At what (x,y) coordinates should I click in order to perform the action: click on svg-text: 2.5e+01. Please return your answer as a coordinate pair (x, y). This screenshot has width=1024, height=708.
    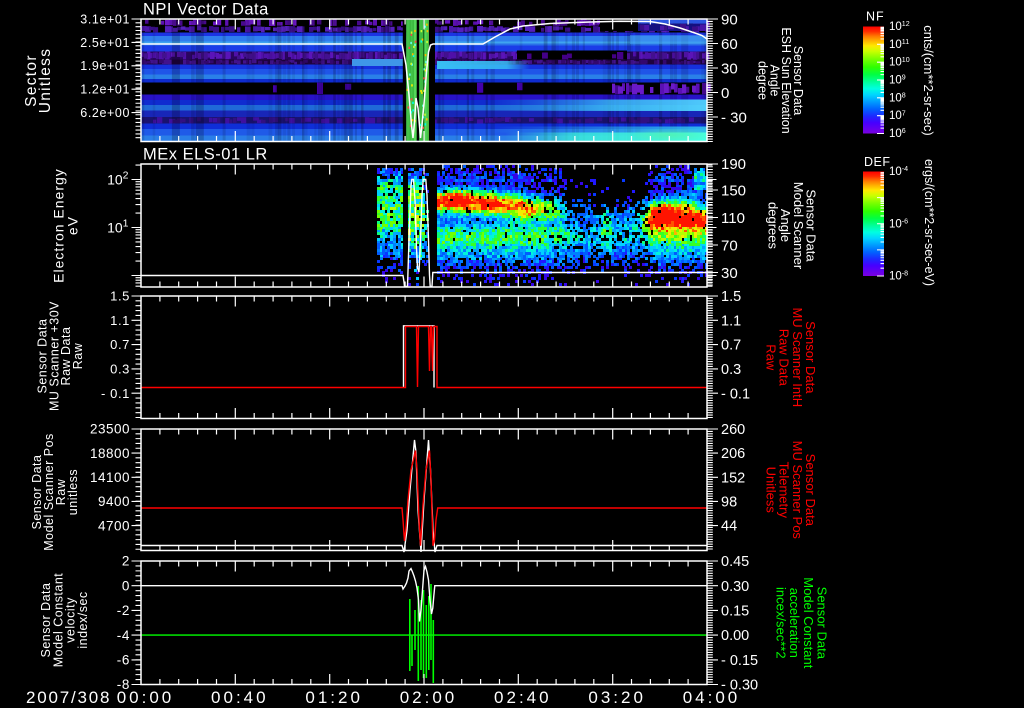
    Looking at the image, I should click on (105, 43).